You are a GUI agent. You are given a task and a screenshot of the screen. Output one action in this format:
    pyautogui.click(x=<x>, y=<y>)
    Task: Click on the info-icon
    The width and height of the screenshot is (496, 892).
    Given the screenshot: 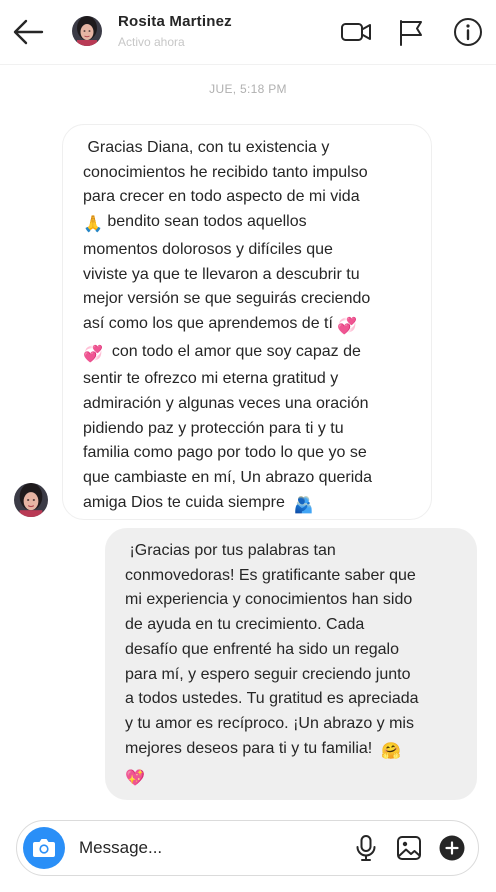 What is the action you would take?
    pyautogui.click(x=468, y=32)
    